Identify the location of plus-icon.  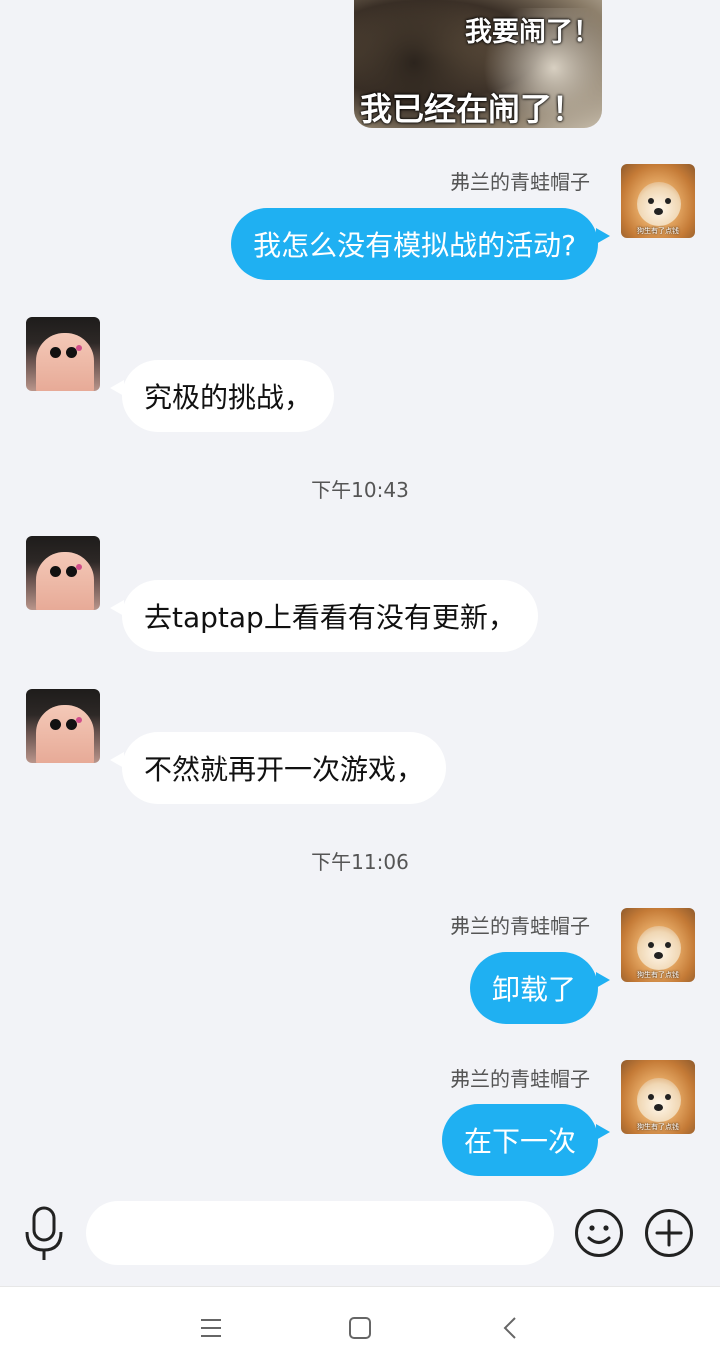
(669, 1233).